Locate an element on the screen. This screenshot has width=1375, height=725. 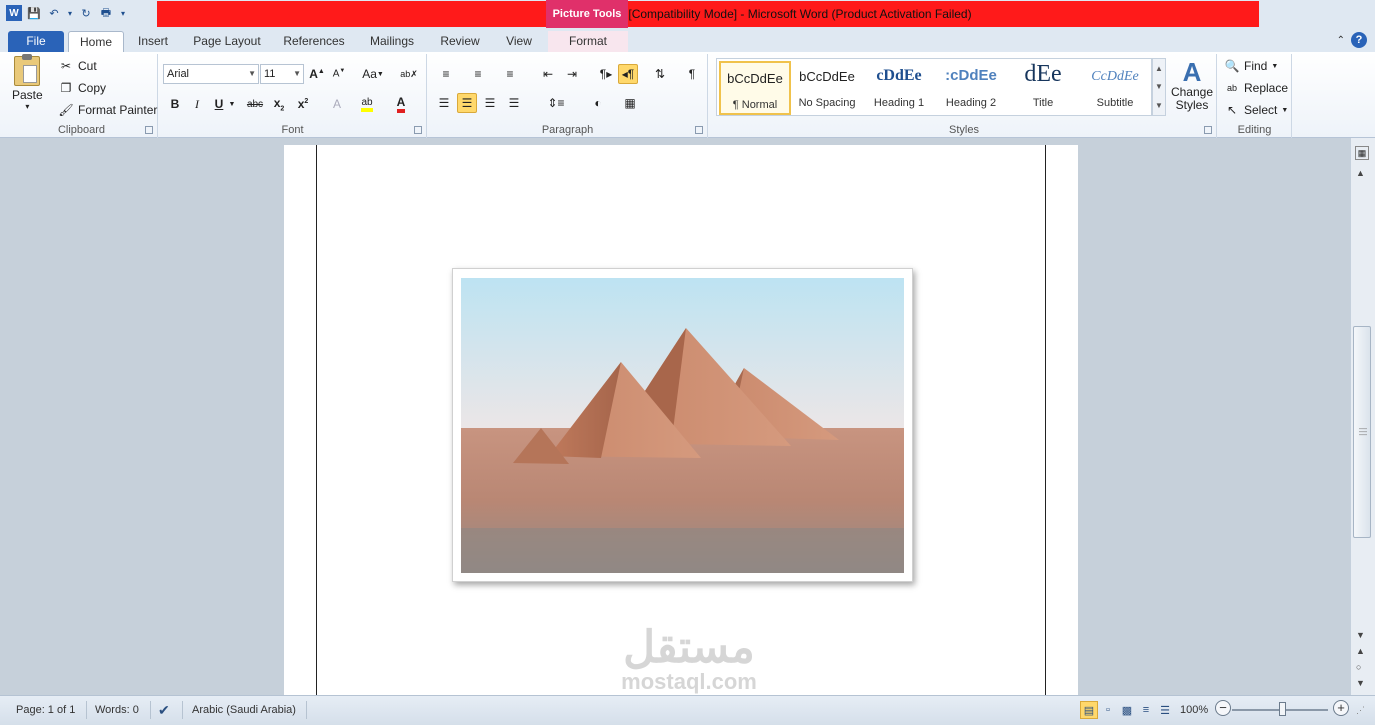
borders-button: ▦ is located at coordinates (630, 103).